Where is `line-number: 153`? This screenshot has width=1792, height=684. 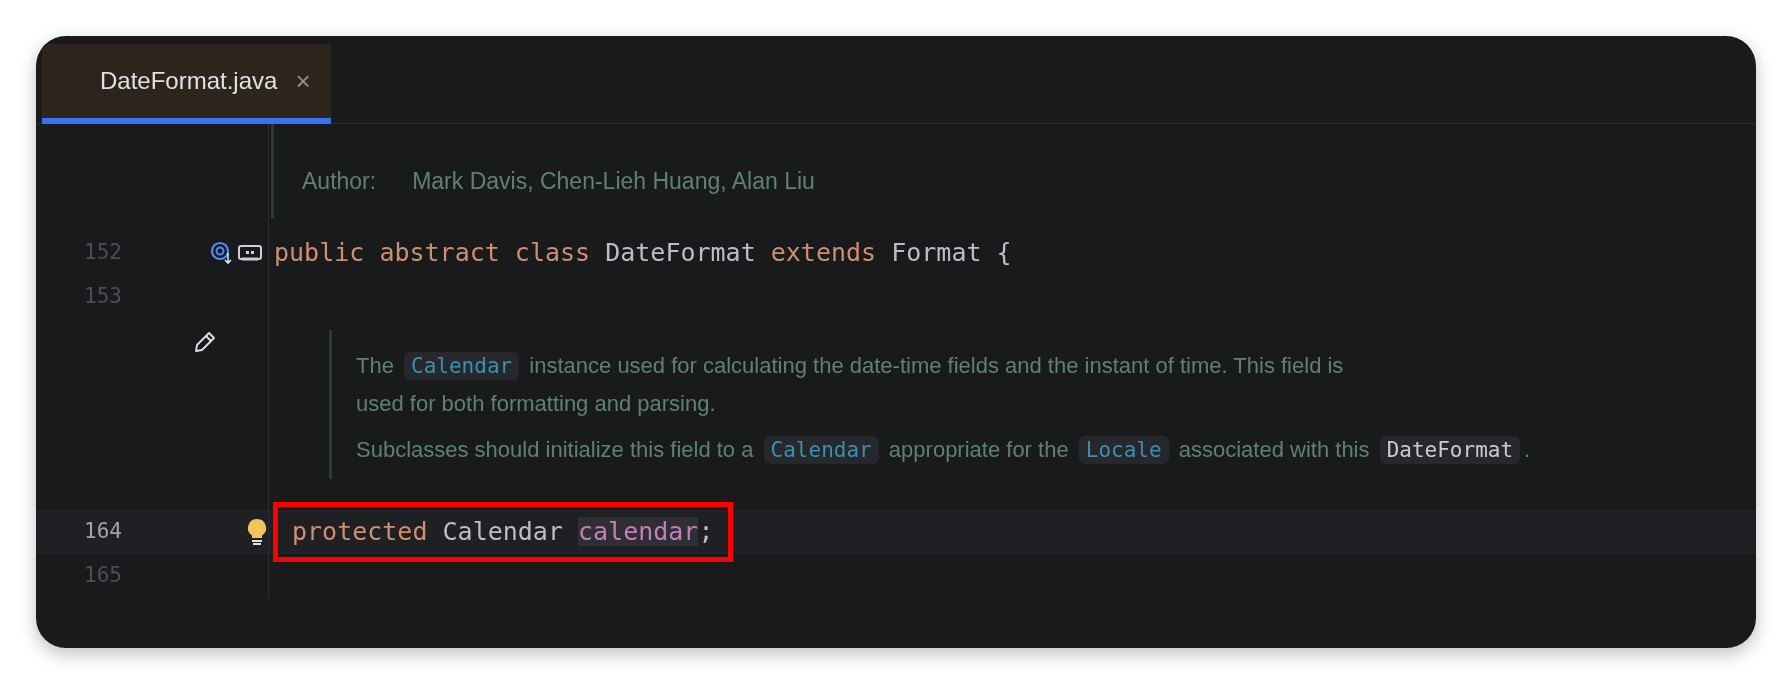
line-number: 153 is located at coordinates (103, 297).